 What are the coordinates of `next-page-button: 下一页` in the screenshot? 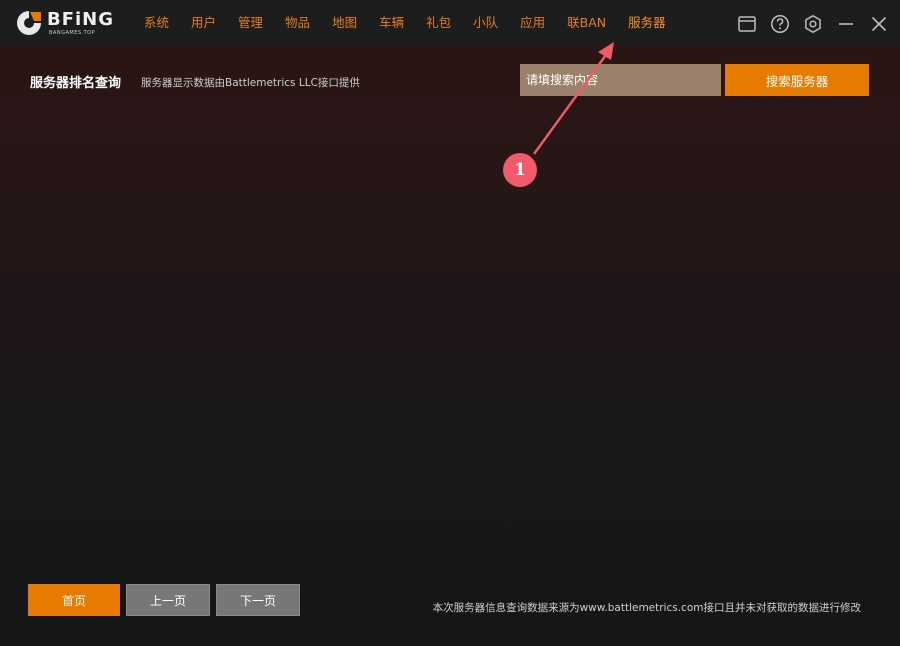 It's located at (258, 600).